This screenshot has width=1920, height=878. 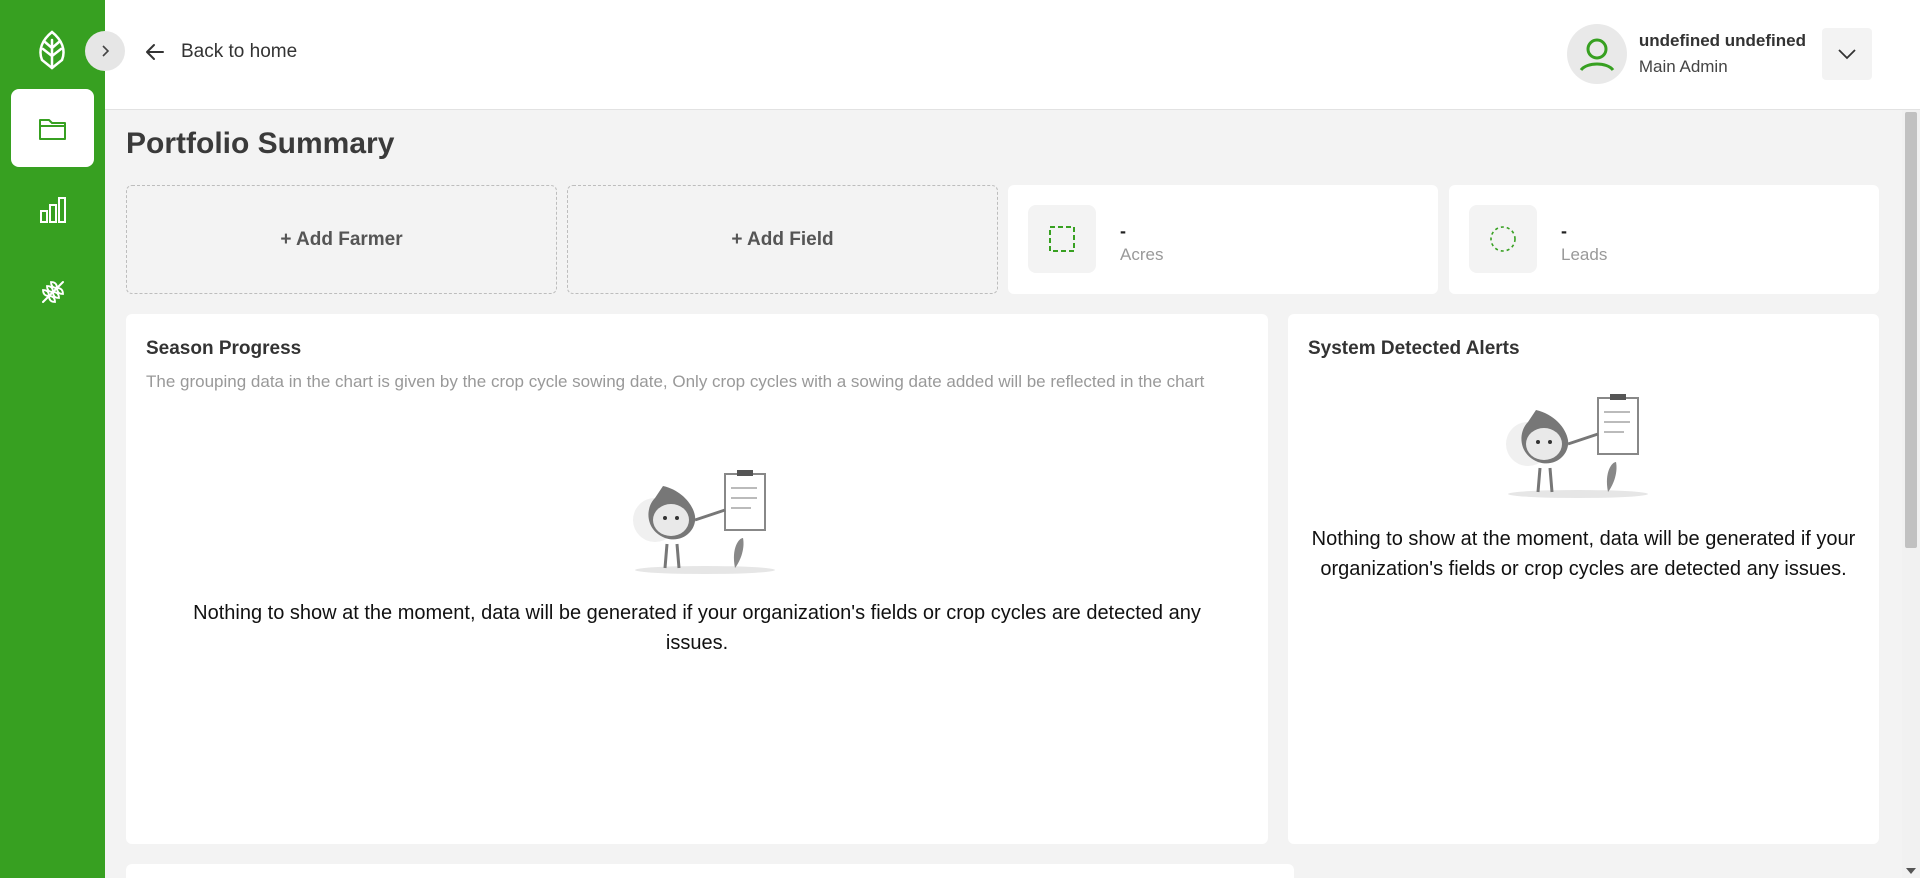 I want to click on add-field-label: + Add Field, so click(x=782, y=239).